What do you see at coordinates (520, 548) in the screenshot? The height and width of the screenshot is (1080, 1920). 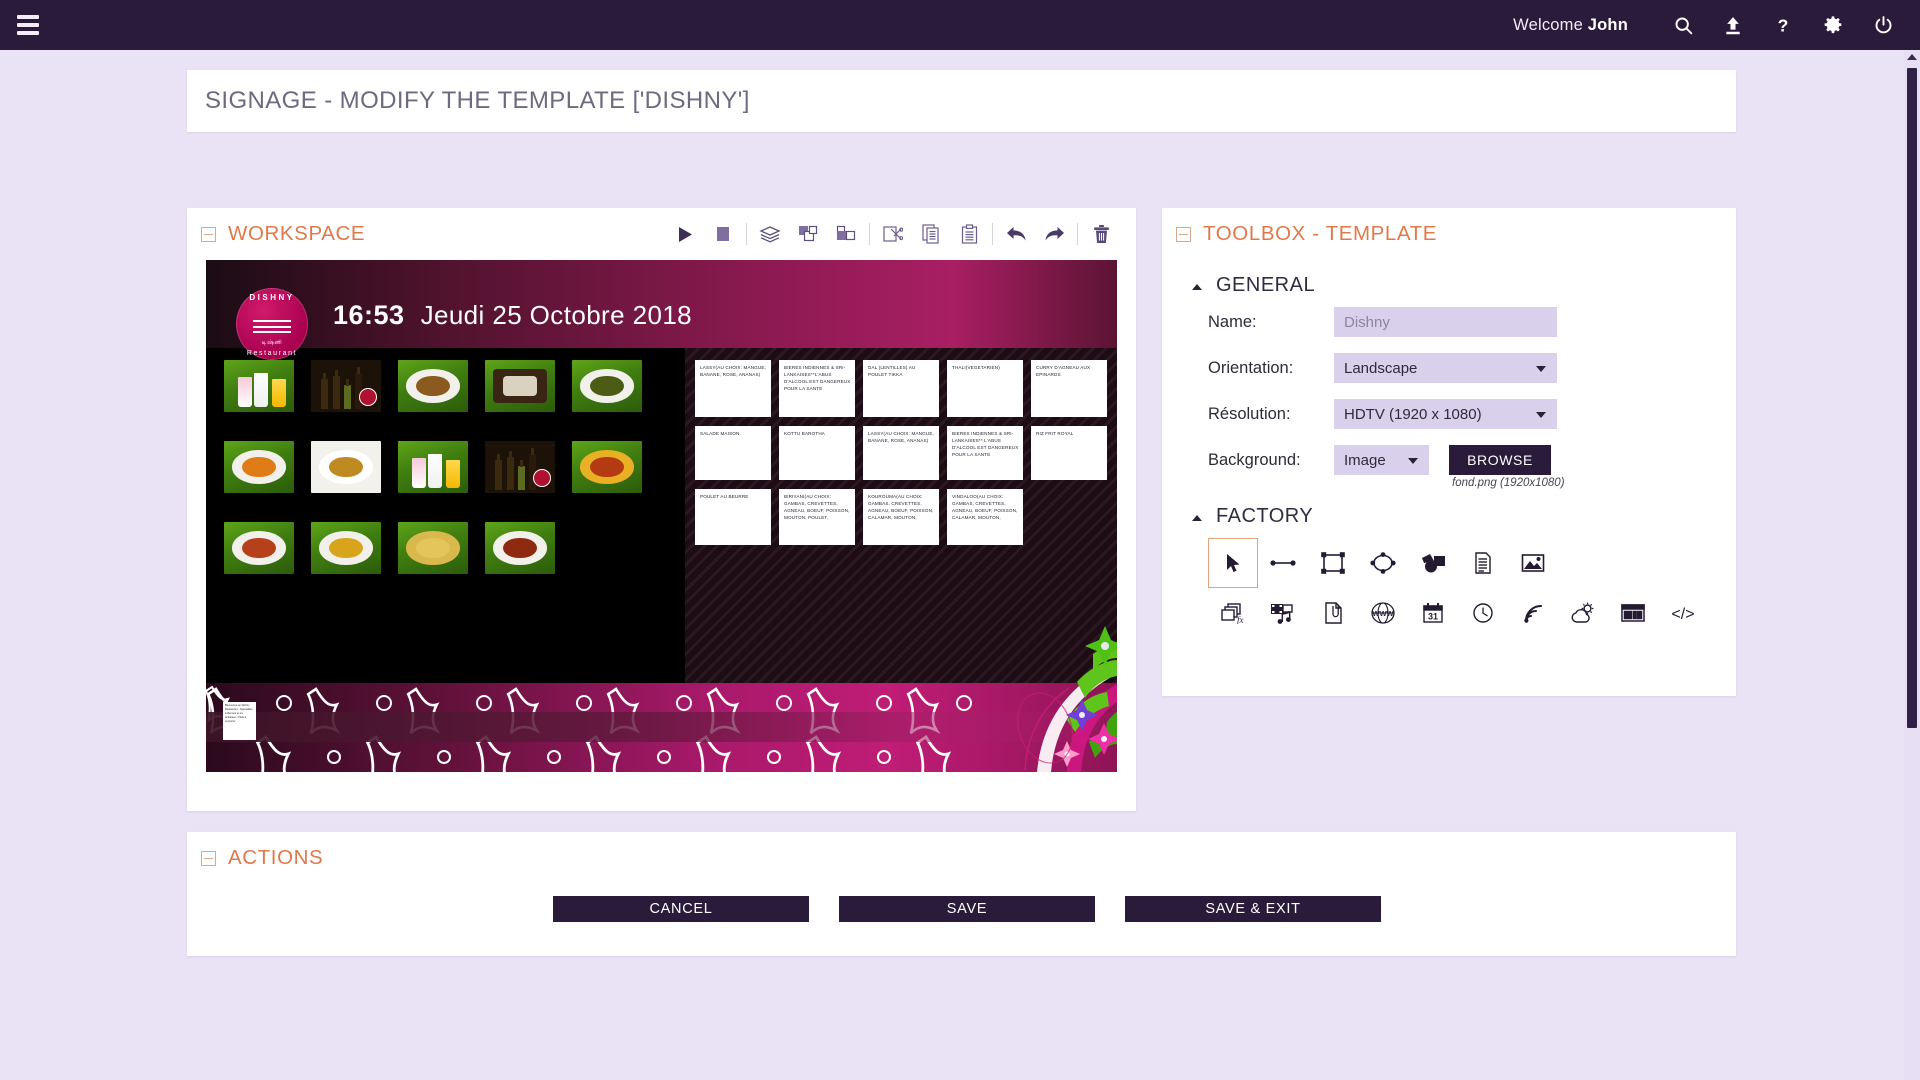 I see `food-image-vindaloo` at bounding box center [520, 548].